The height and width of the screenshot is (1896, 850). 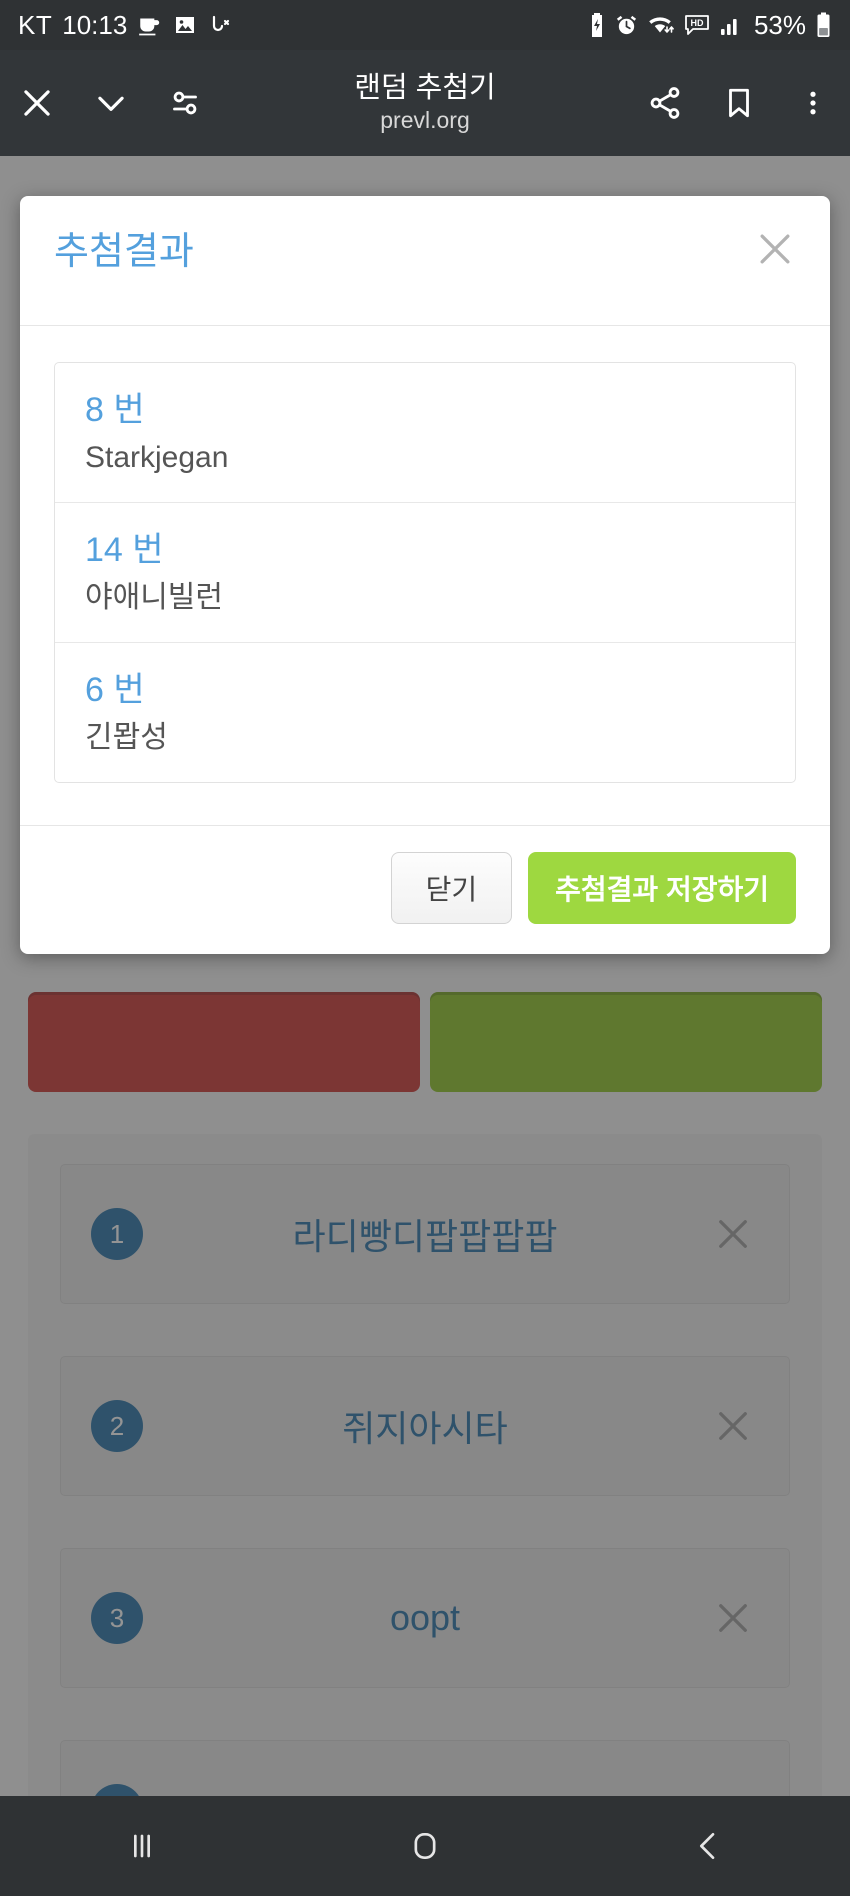 What do you see at coordinates (425, 87) in the screenshot?
I see `page-title: 랜덤 추첨기` at bounding box center [425, 87].